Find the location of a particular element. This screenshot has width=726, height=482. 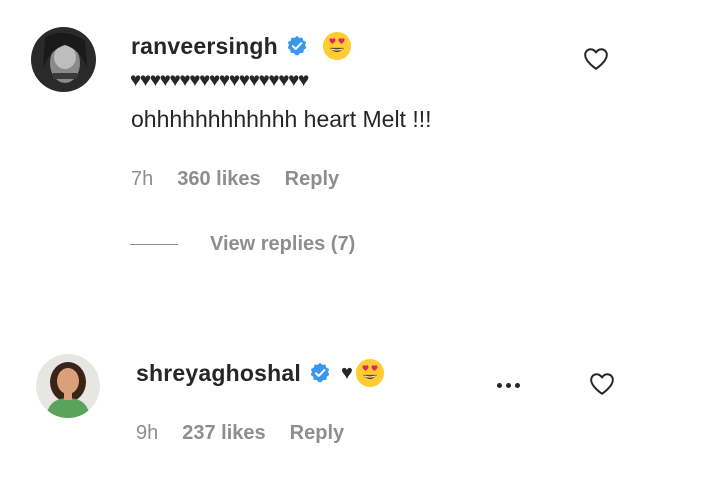

comment-header: shreyaghoshal ♥ is located at coordinates (260, 373).